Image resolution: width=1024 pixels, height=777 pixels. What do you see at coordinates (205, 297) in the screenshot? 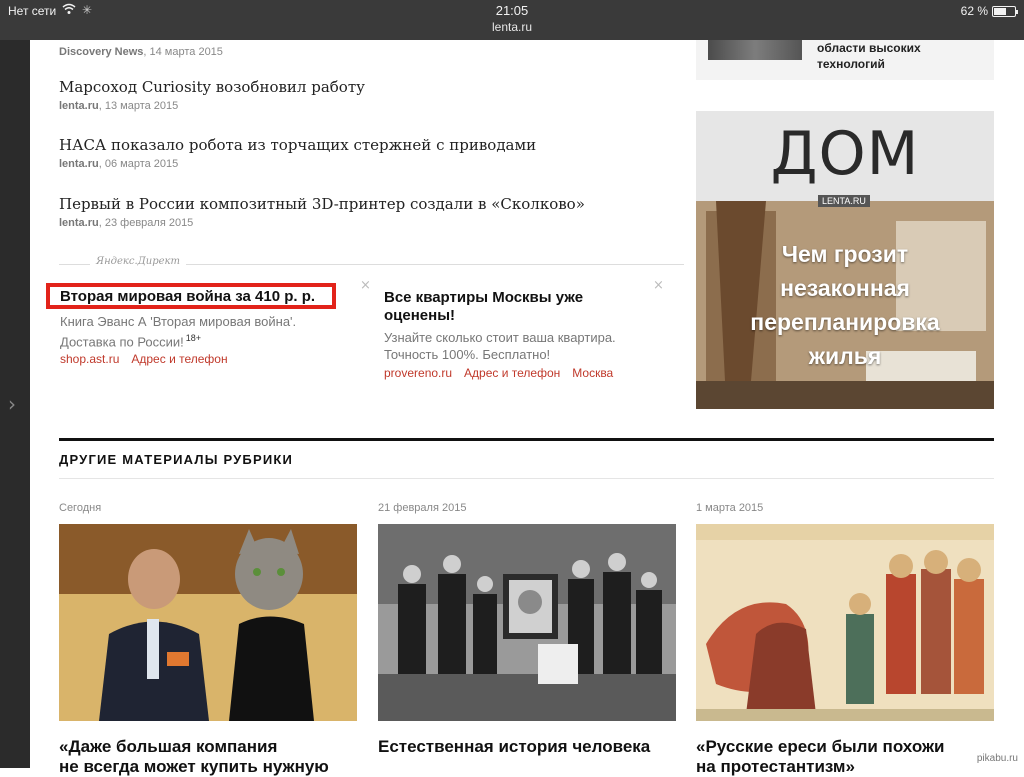
I see `ad-title: Вторая мировая война за 410 р. р.` at bounding box center [205, 297].